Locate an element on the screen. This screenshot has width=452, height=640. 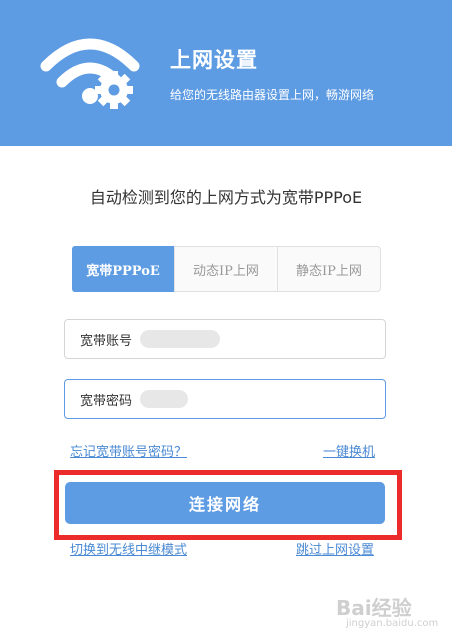
password-label: 宽带密码 is located at coordinates (106, 401).